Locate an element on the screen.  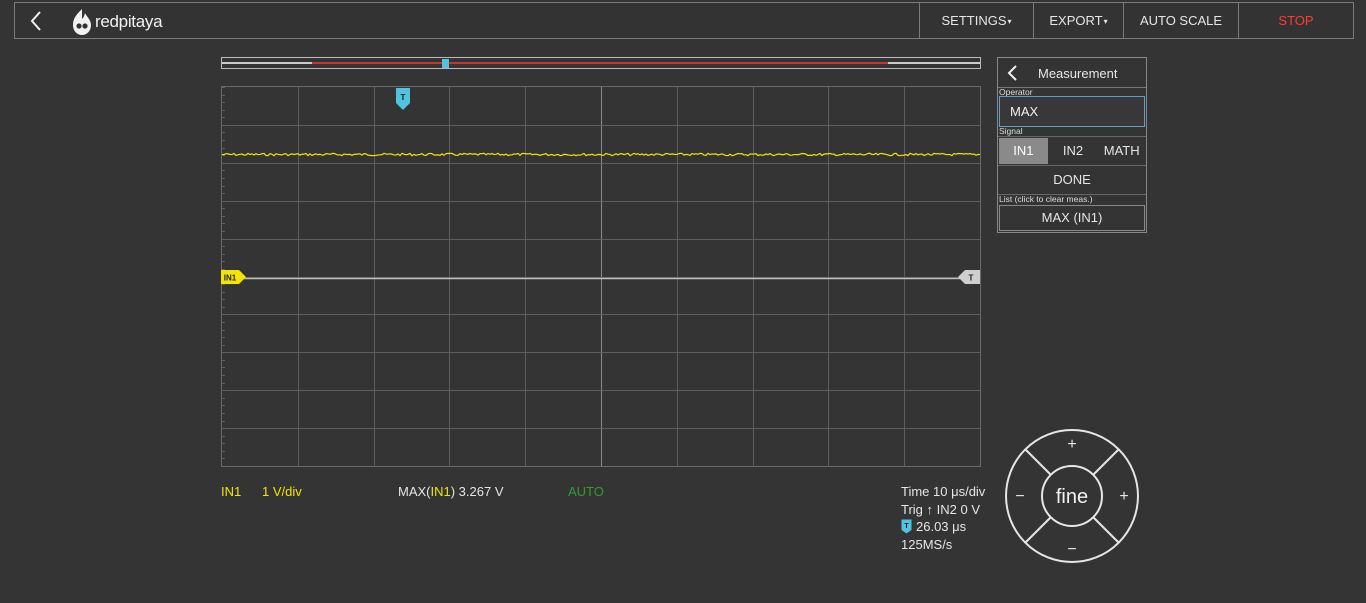
settings-label: SETTINGS is located at coordinates (974, 20).